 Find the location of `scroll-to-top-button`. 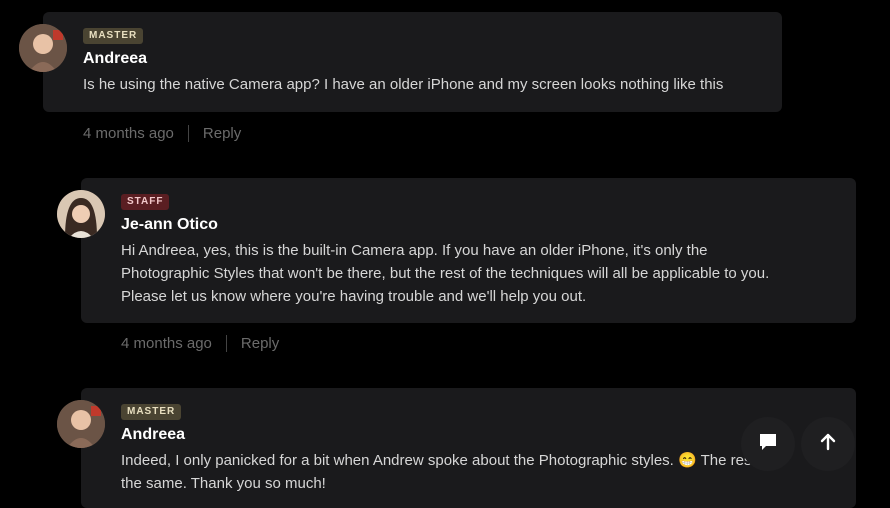

scroll-to-top-button is located at coordinates (828, 444).